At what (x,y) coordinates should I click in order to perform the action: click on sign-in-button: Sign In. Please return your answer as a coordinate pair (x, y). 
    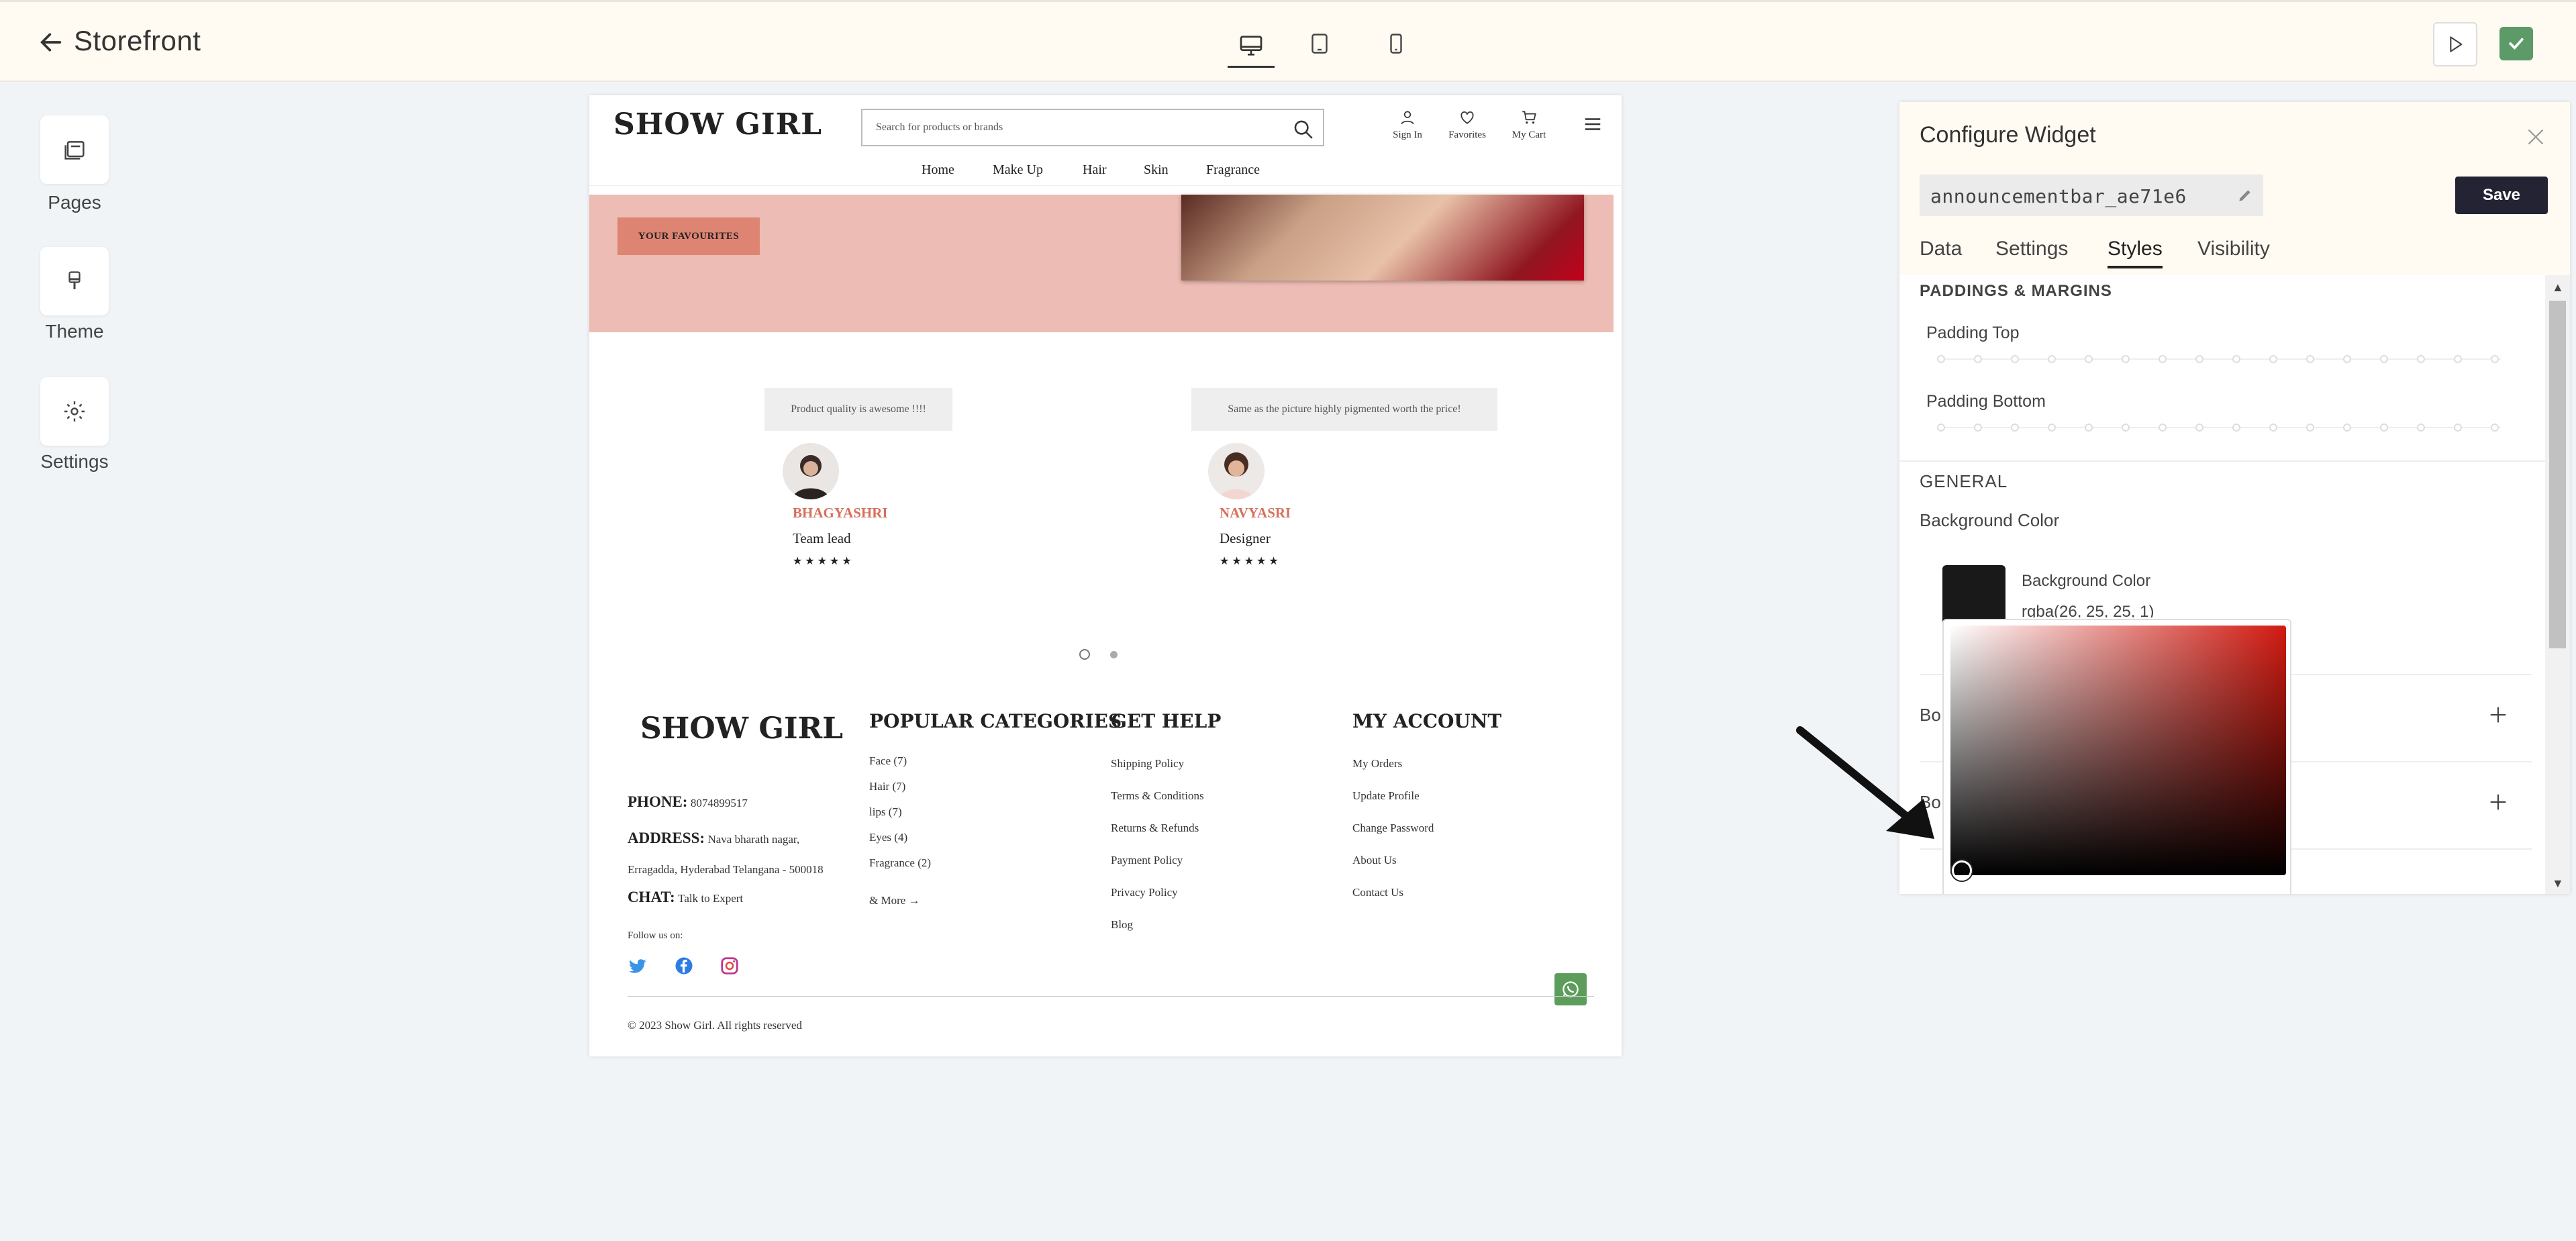
    Looking at the image, I should click on (1407, 125).